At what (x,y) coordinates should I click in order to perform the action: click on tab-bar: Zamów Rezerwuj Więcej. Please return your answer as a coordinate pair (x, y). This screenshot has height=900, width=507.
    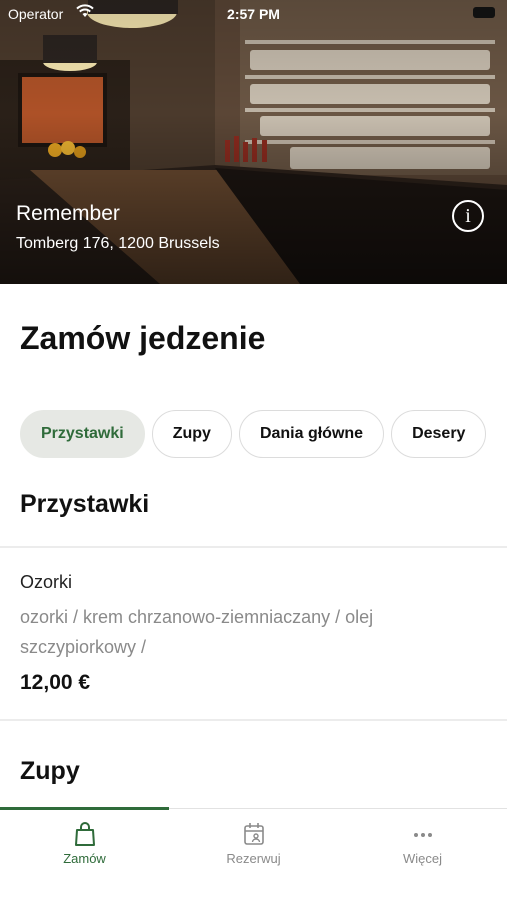
    Looking at the image, I should click on (253, 853).